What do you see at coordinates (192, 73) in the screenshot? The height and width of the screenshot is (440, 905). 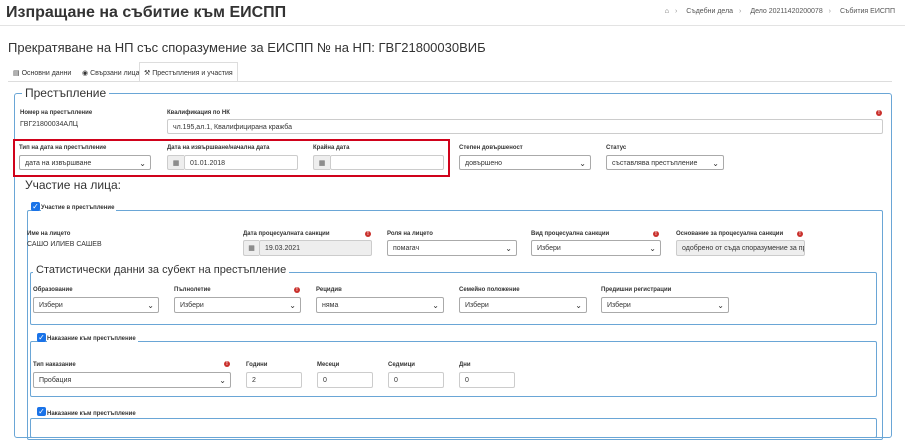 I see `tab-label: Престъпления и участия` at bounding box center [192, 73].